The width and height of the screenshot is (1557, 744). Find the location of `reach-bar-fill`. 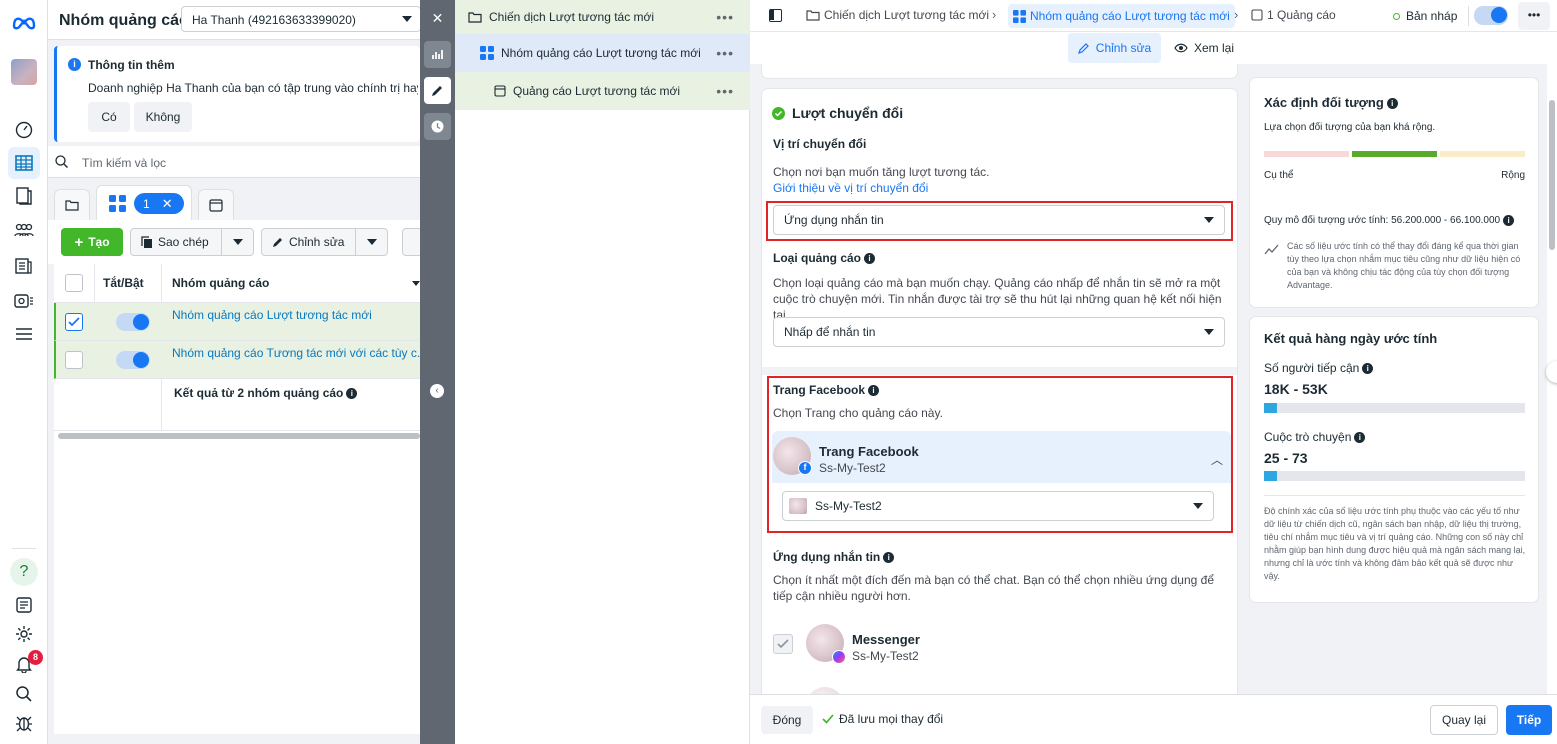

reach-bar-fill is located at coordinates (1271, 408).